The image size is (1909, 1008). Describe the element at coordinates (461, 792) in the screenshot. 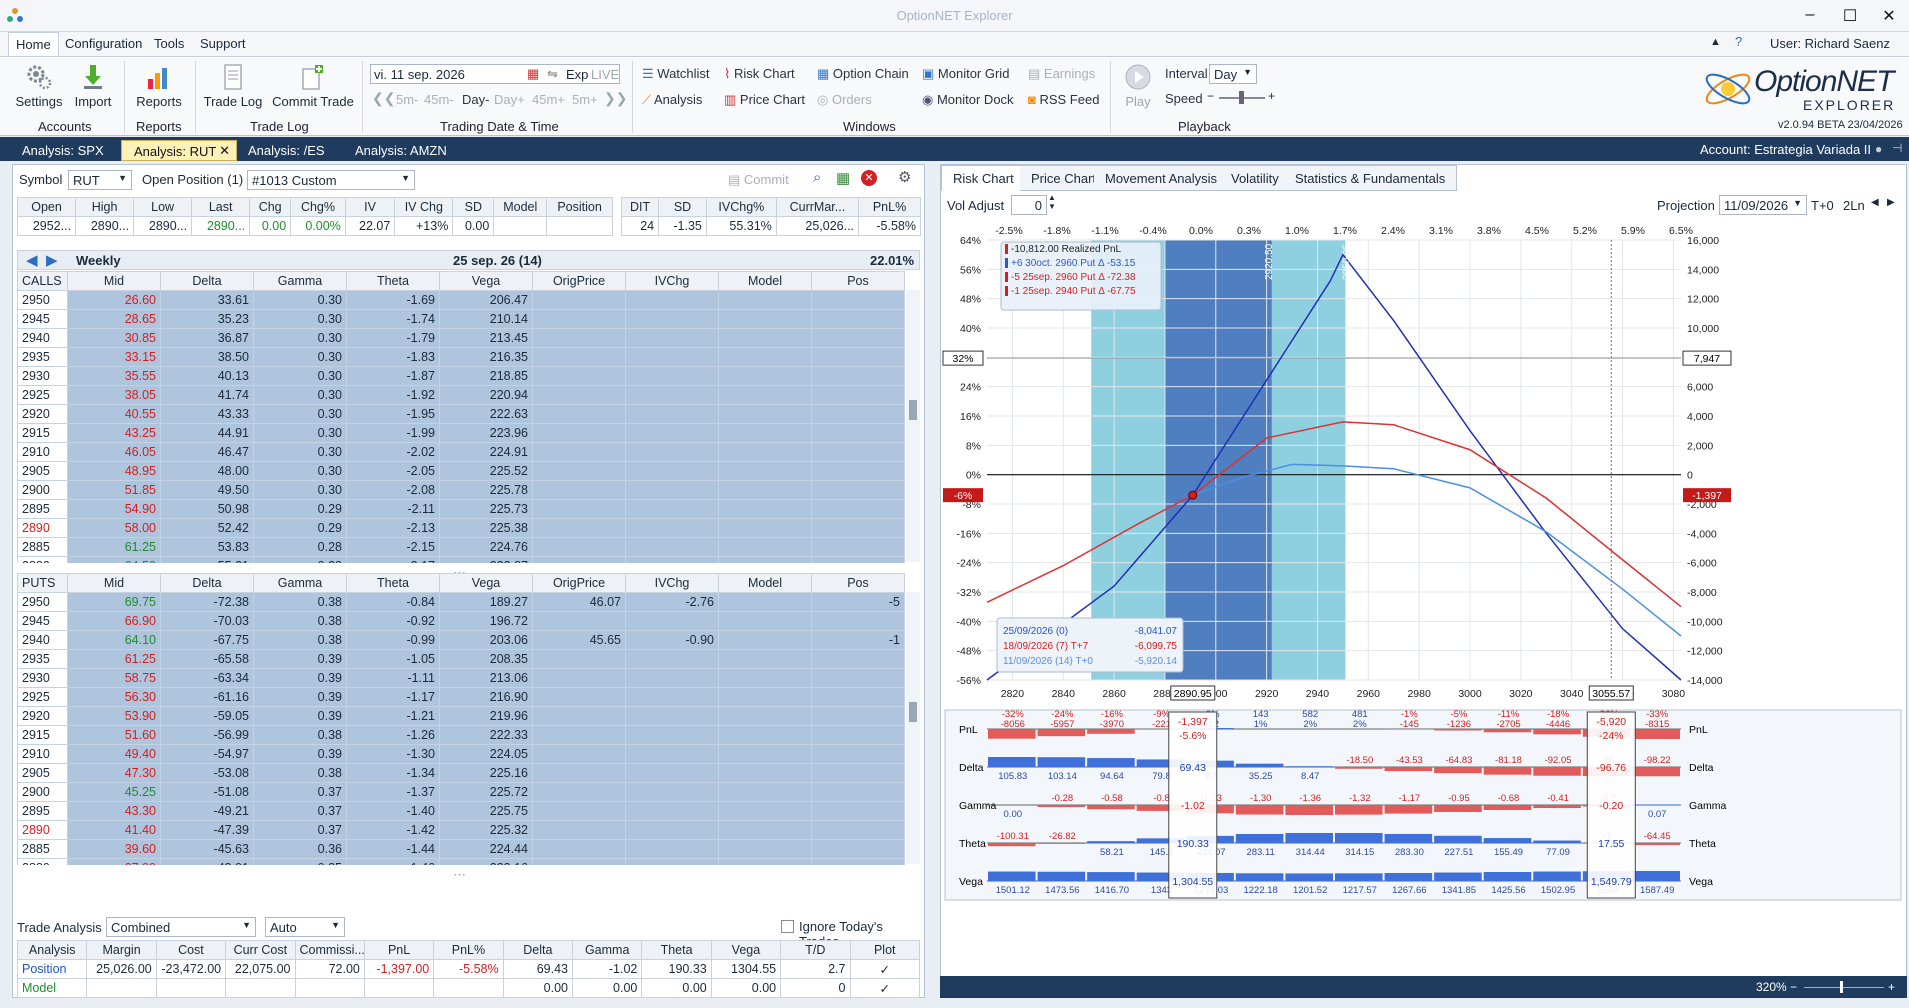

I see `chain-row: 2900 45.25 -51.08 0.37 -1.37 225.72` at that location.